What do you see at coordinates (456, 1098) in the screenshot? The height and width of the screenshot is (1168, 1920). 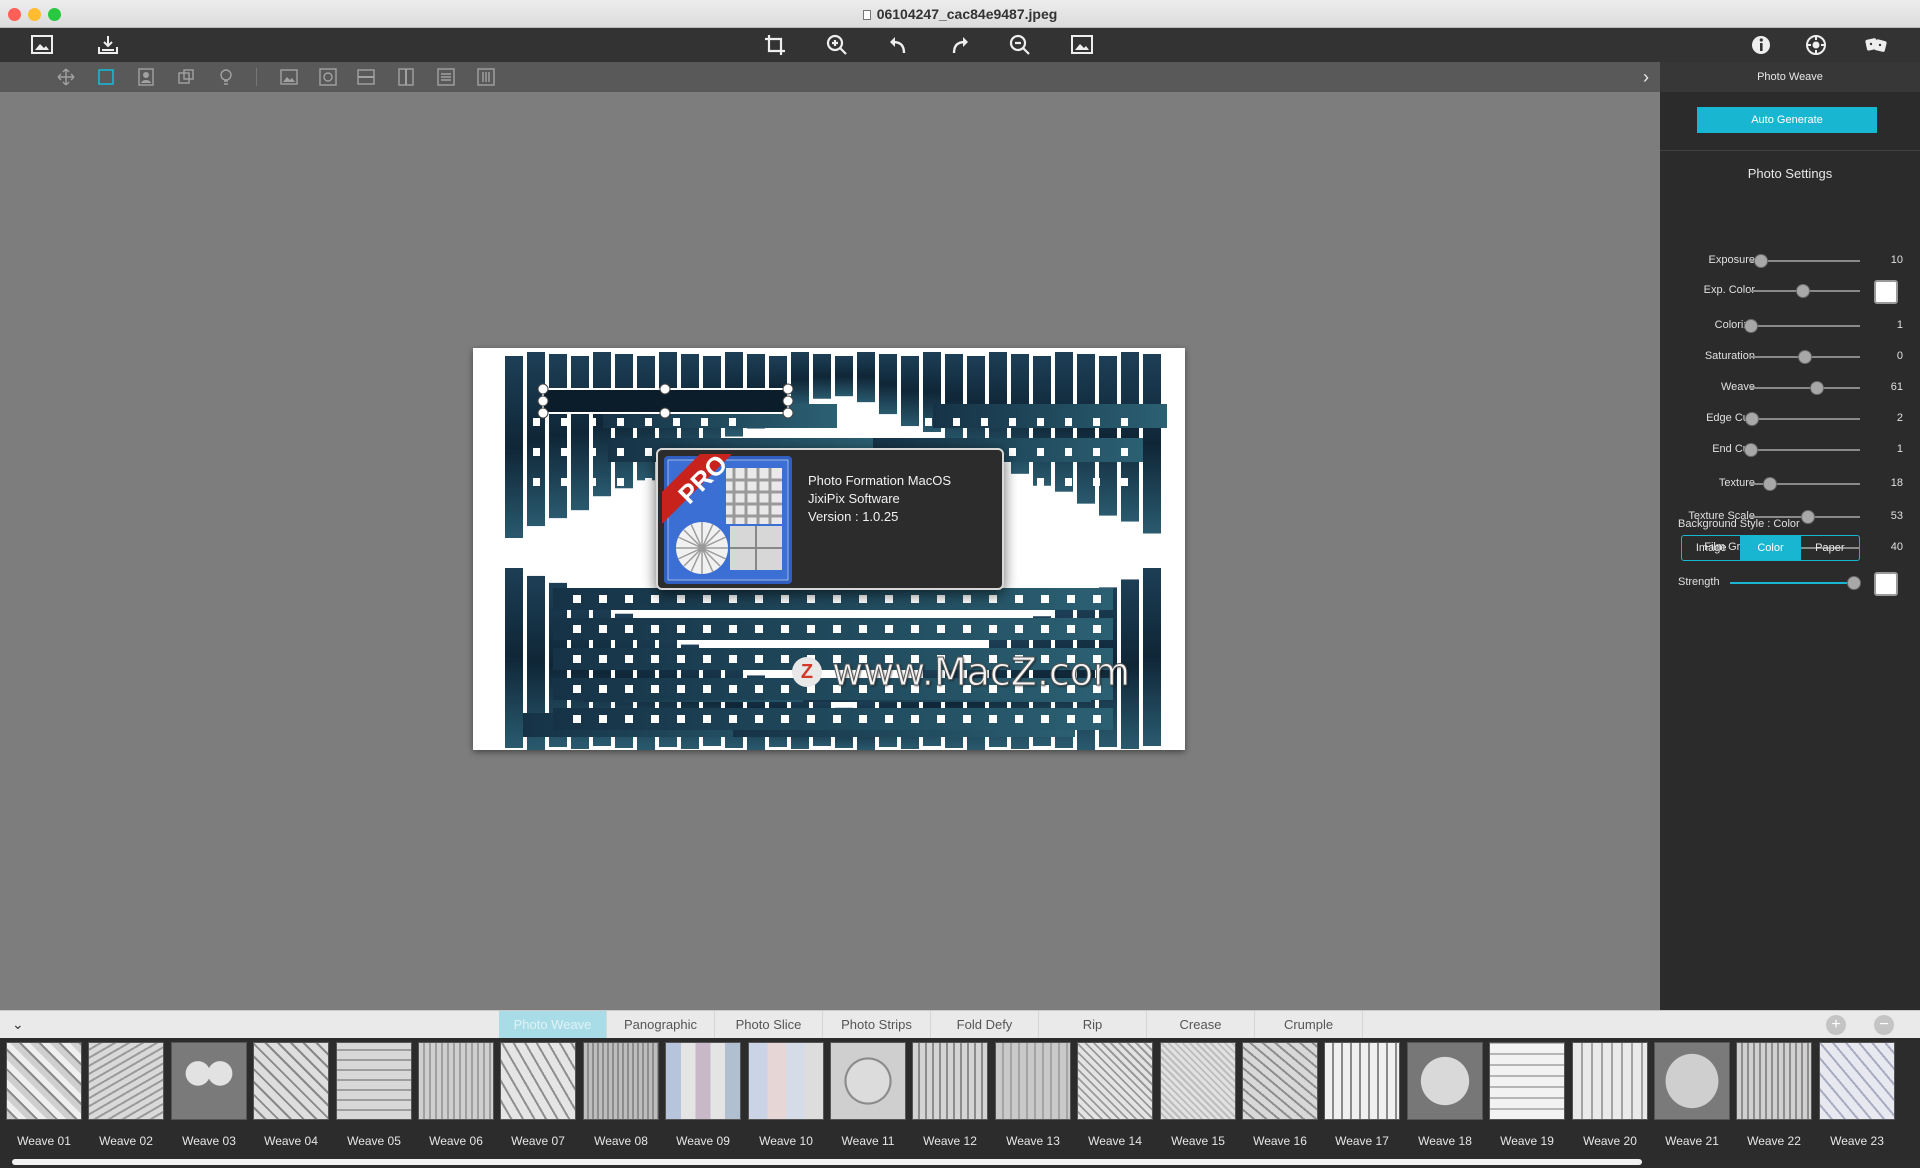 I see `preset-thumbnail: Weave 06` at bounding box center [456, 1098].